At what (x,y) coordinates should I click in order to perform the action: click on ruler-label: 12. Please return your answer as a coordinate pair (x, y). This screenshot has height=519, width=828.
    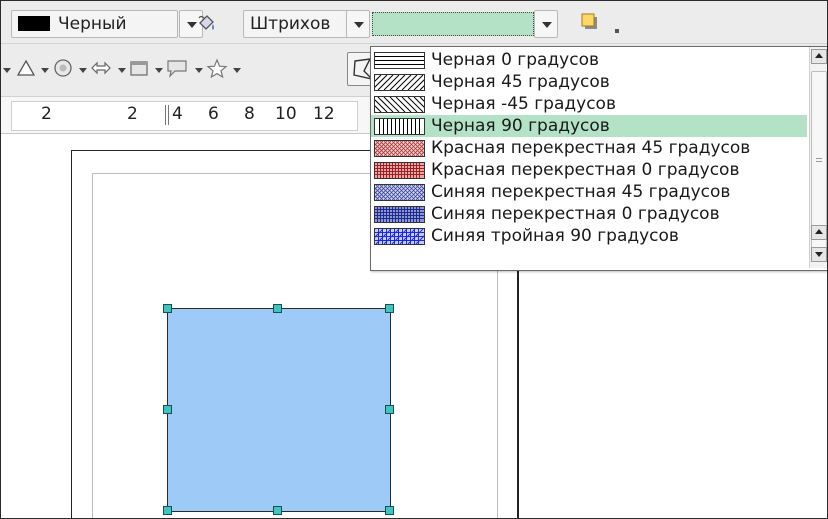
    Looking at the image, I should click on (324, 114).